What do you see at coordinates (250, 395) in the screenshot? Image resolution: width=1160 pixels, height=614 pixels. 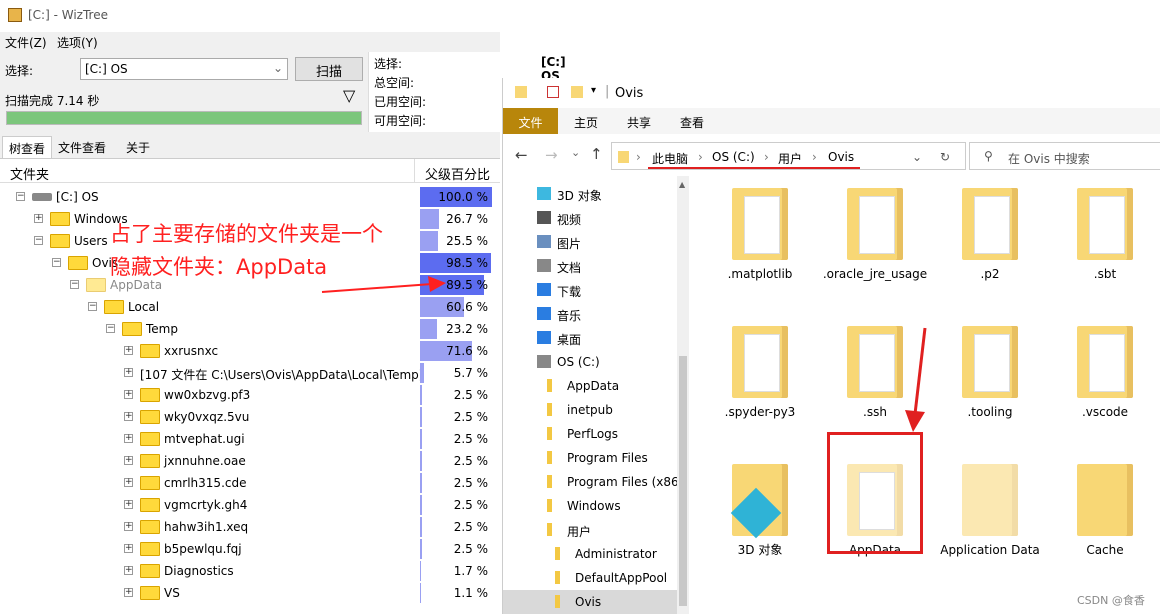 I see `table-row: + ww0xbzvg.pf3 2.5 %` at bounding box center [250, 395].